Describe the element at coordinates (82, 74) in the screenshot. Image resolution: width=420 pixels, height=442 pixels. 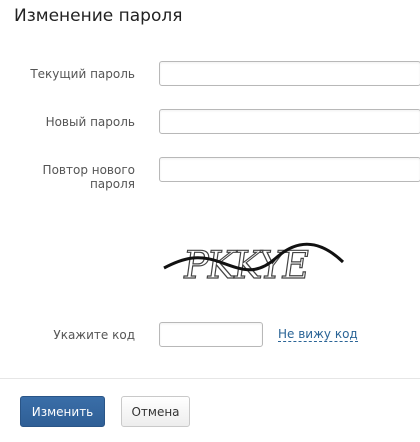
I see `current-password-label: Текущий пароль` at that location.